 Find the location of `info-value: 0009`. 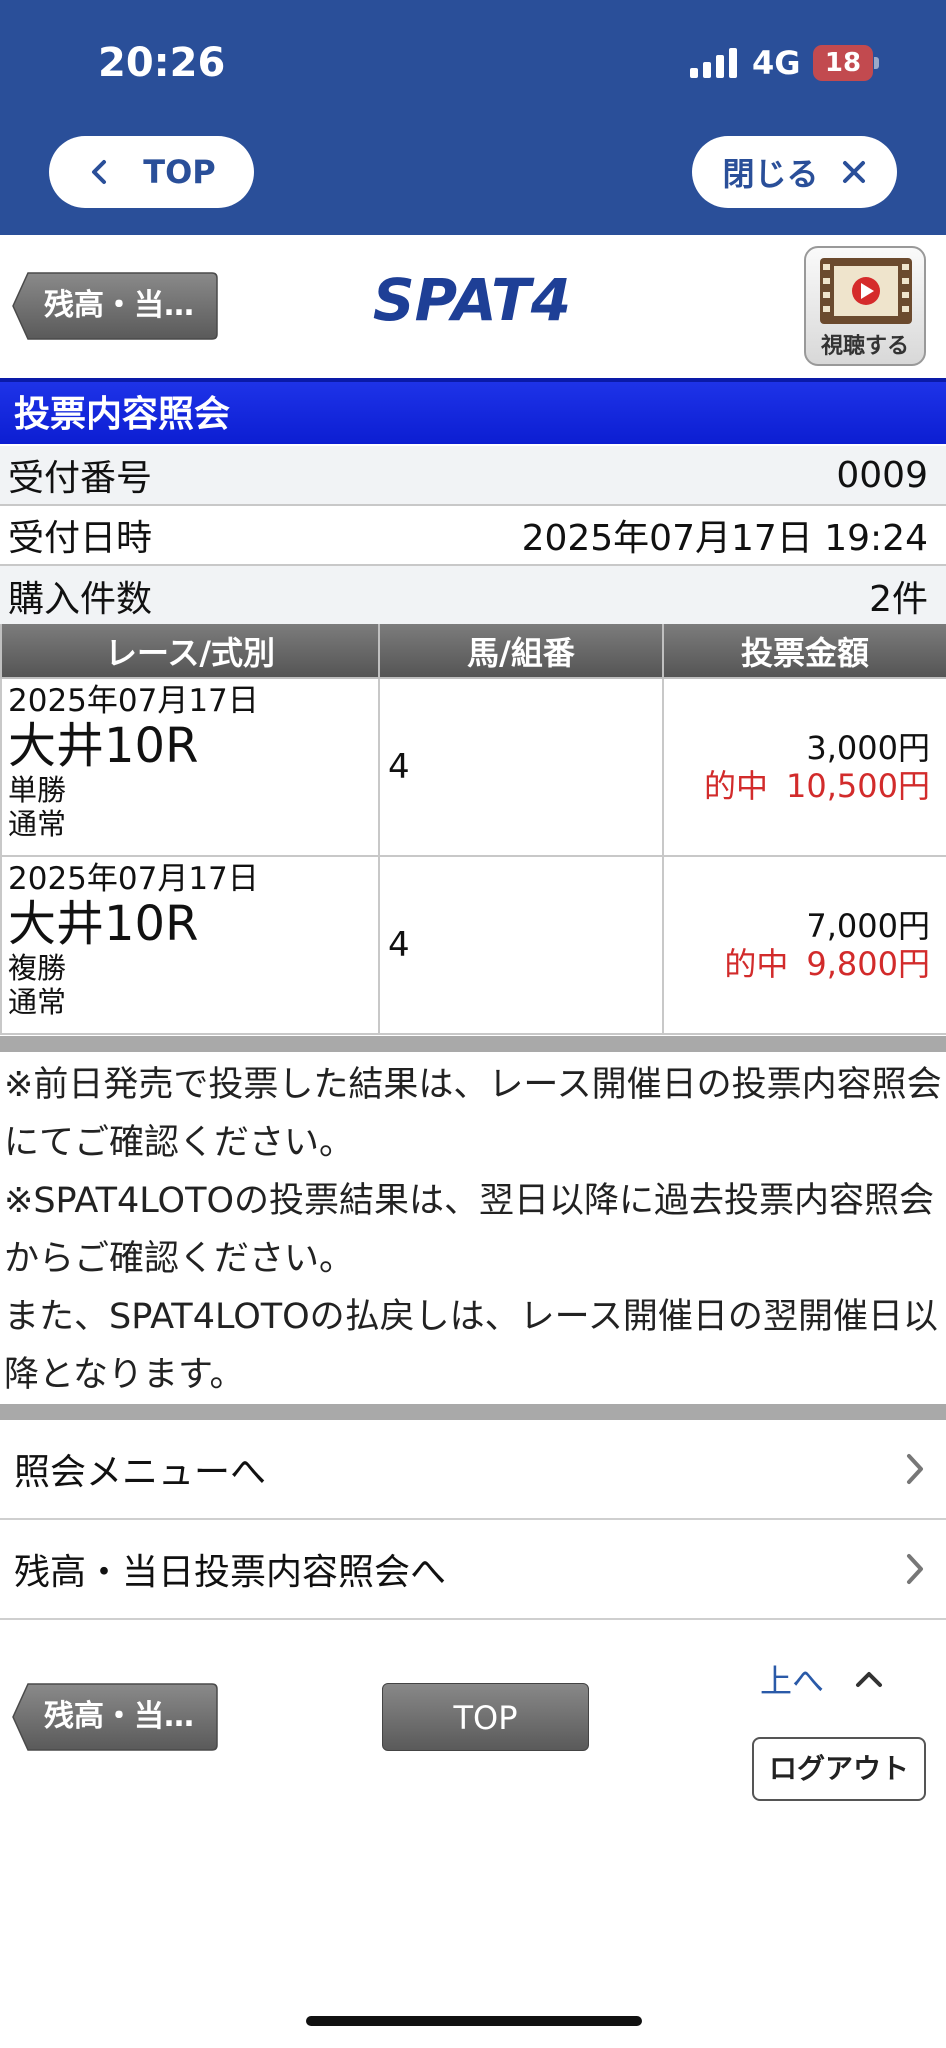

info-value: 0009 is located at coordinates (882, 475).